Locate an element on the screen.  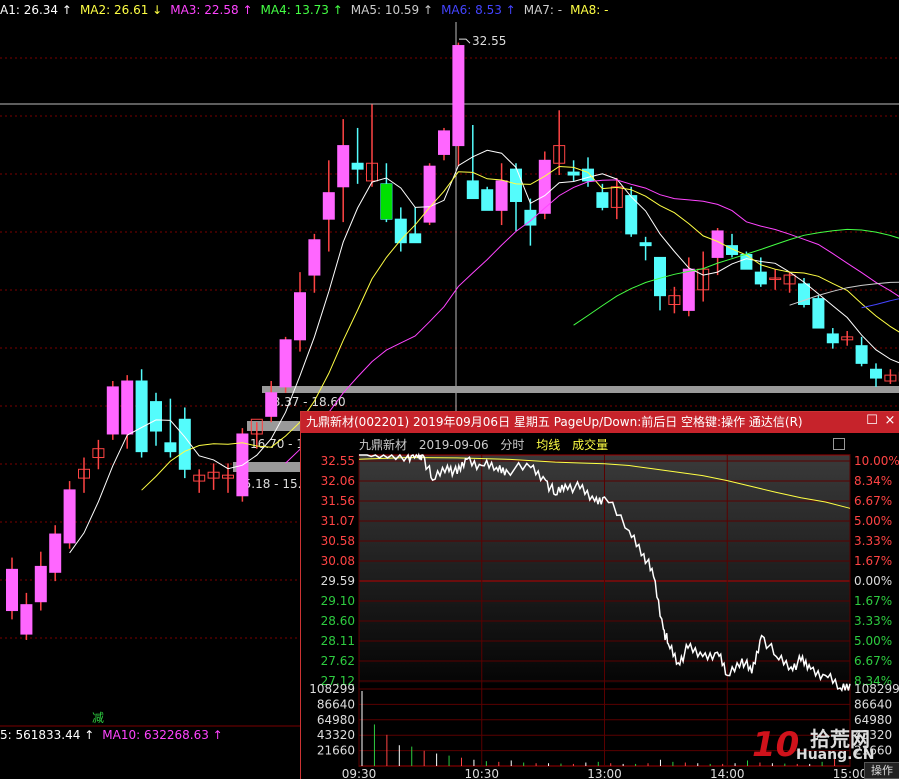
restore-icon: ☐ is located at coordinates (872, 420).